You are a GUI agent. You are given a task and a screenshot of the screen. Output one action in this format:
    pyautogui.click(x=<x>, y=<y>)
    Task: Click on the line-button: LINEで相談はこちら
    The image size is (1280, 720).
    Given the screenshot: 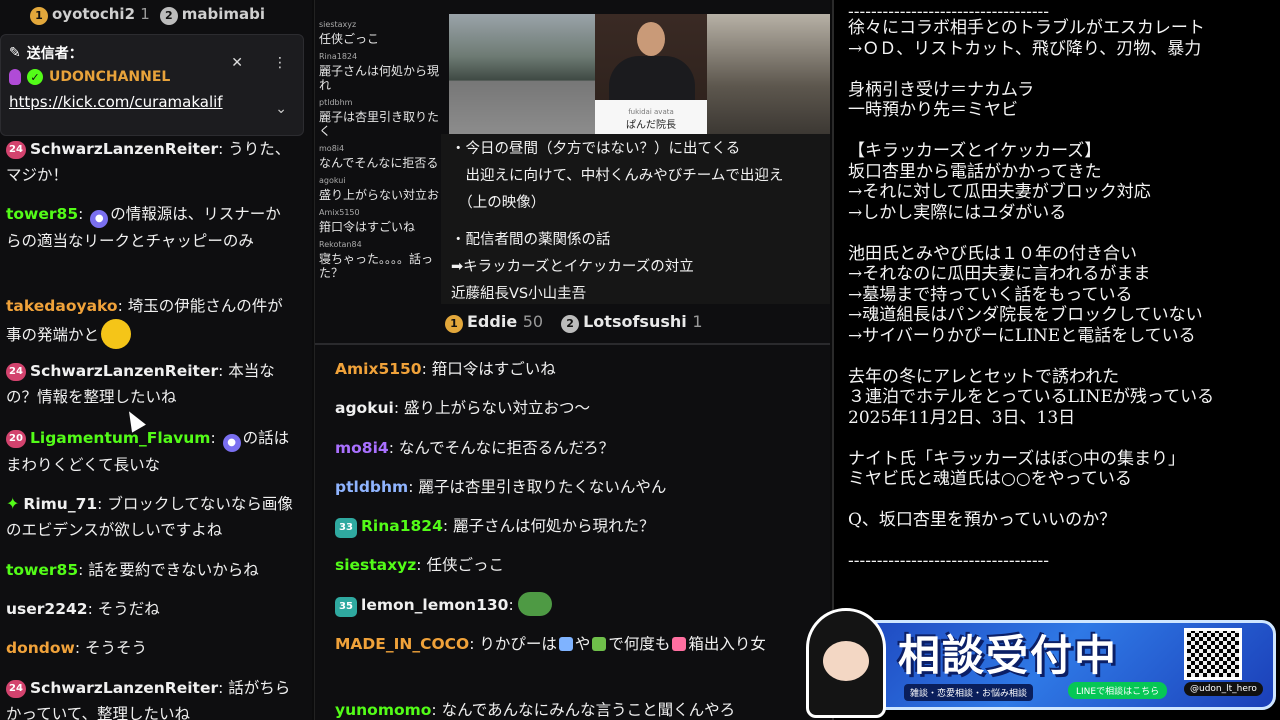 What is the action you would take?
    pyautogui.click(x=1118, y=690)
    